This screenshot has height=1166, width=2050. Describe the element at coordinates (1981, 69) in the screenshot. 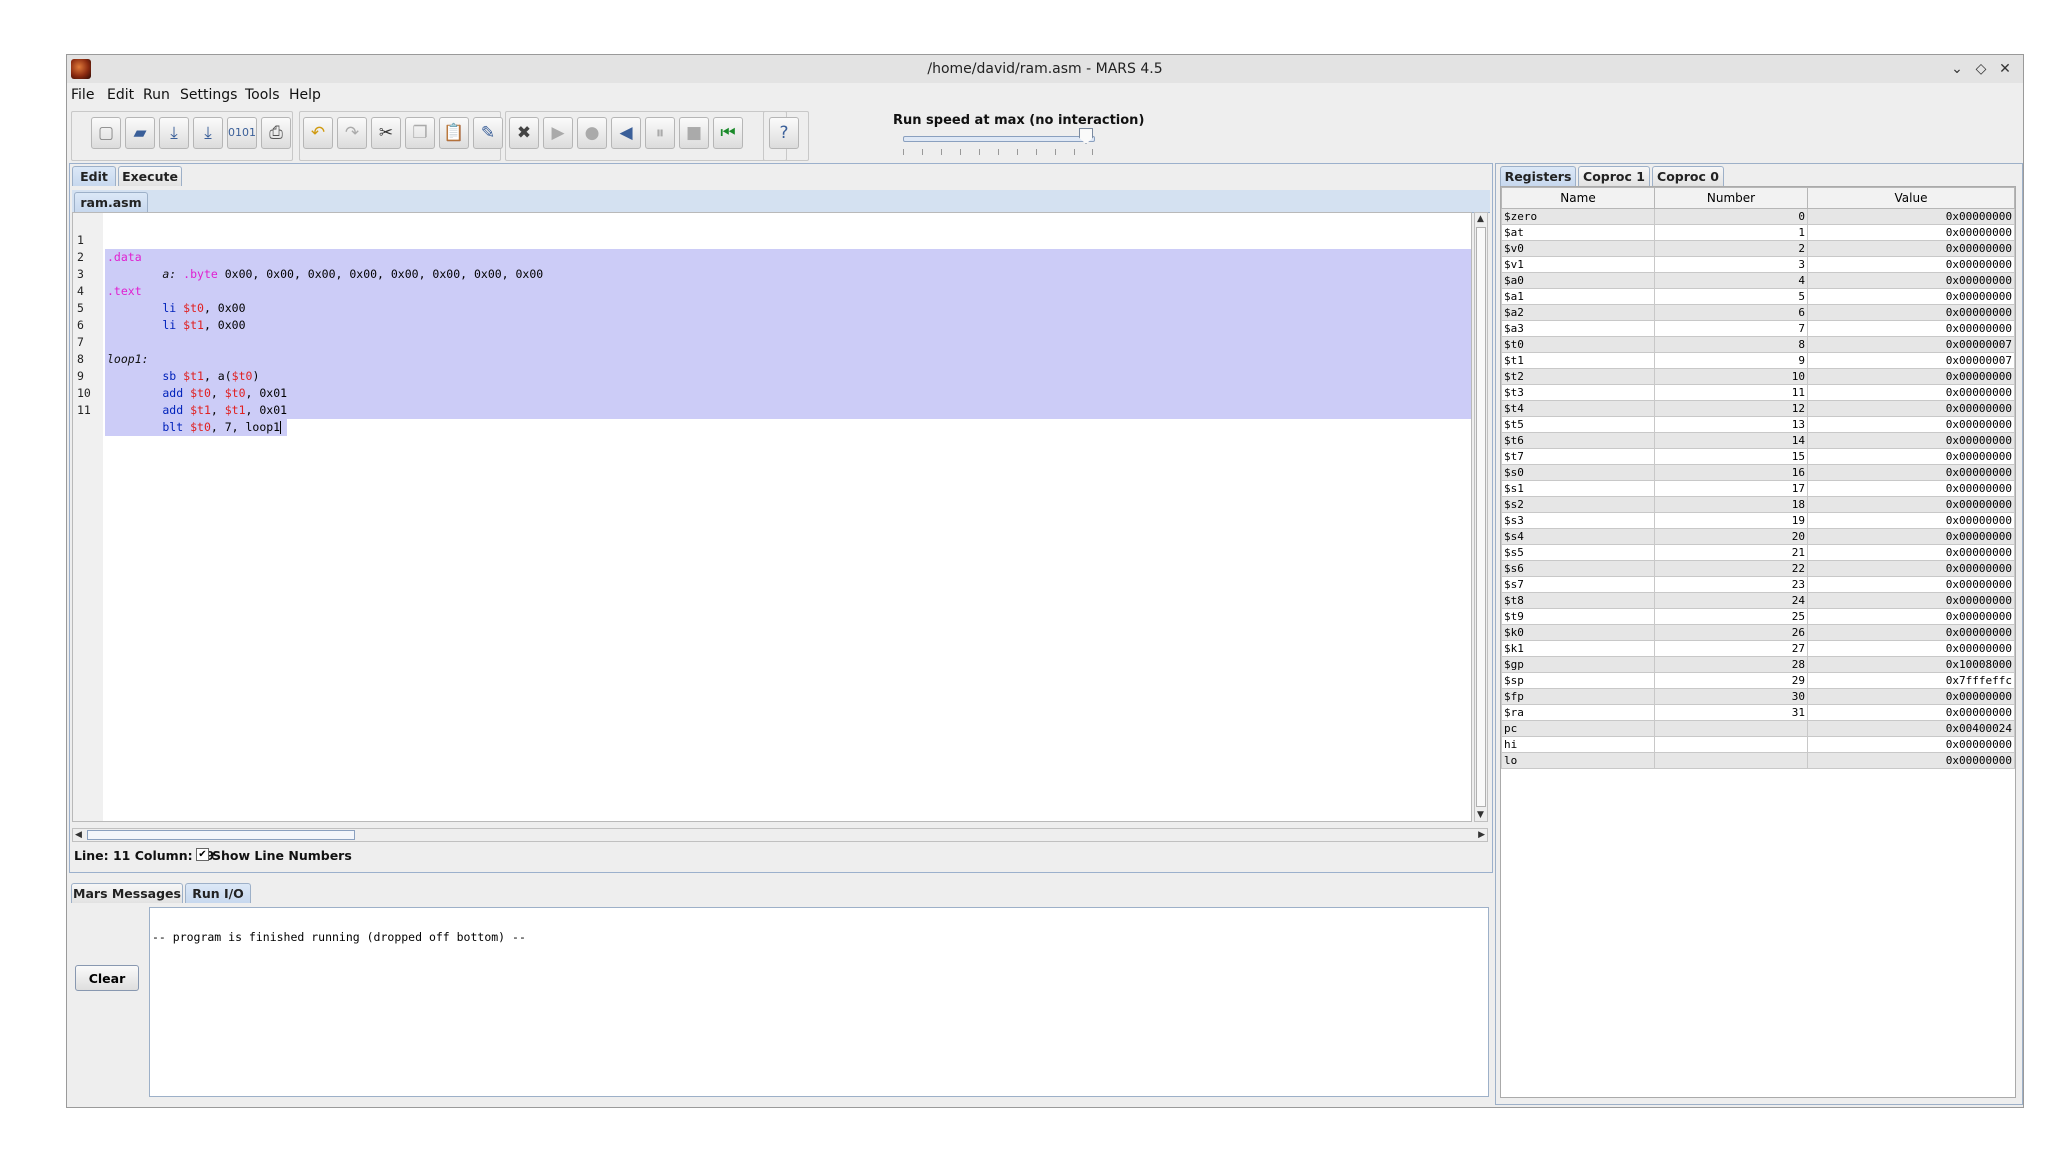

I see `maximize-icon: ◇` at that location.